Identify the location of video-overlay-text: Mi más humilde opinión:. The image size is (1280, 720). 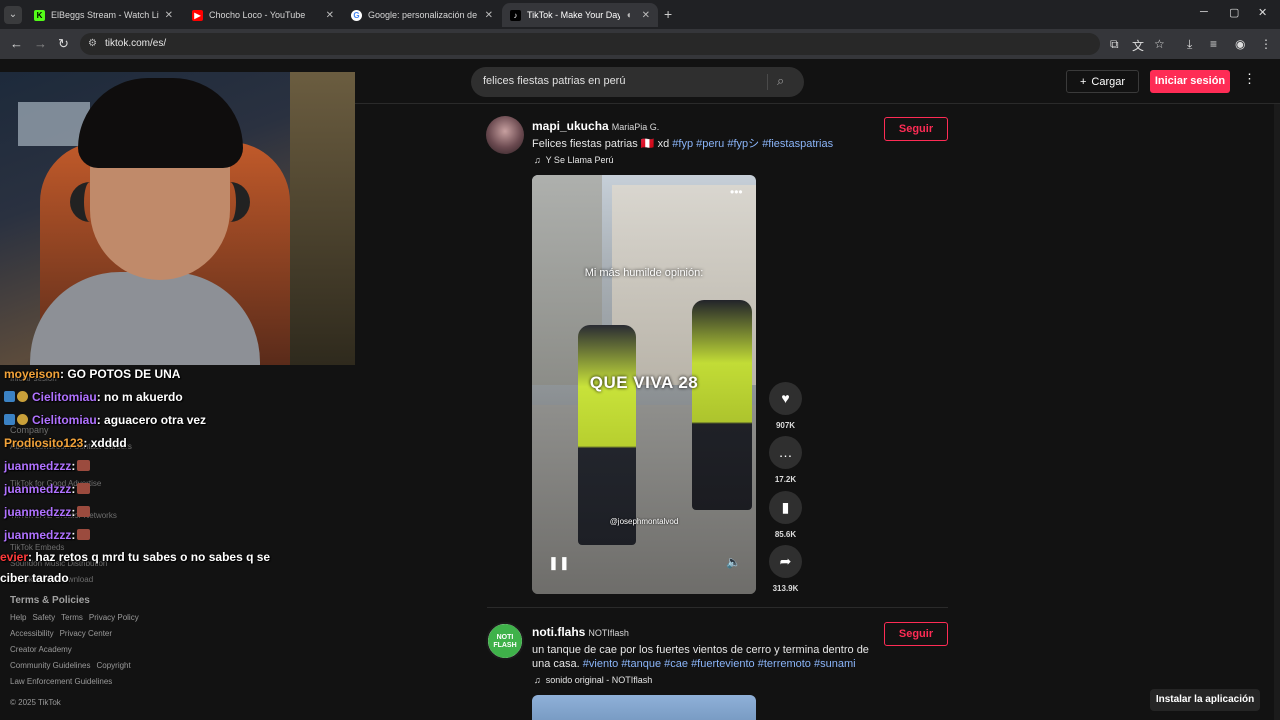
(644, 273).